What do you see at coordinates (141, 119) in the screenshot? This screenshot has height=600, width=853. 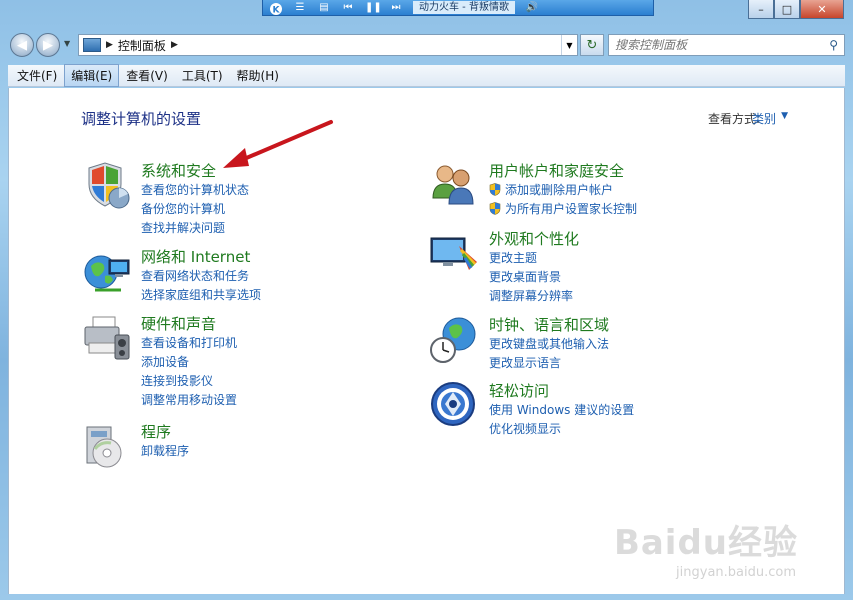 I see `page-title: 调整计算机的设置` at bounding box center [141, 119].